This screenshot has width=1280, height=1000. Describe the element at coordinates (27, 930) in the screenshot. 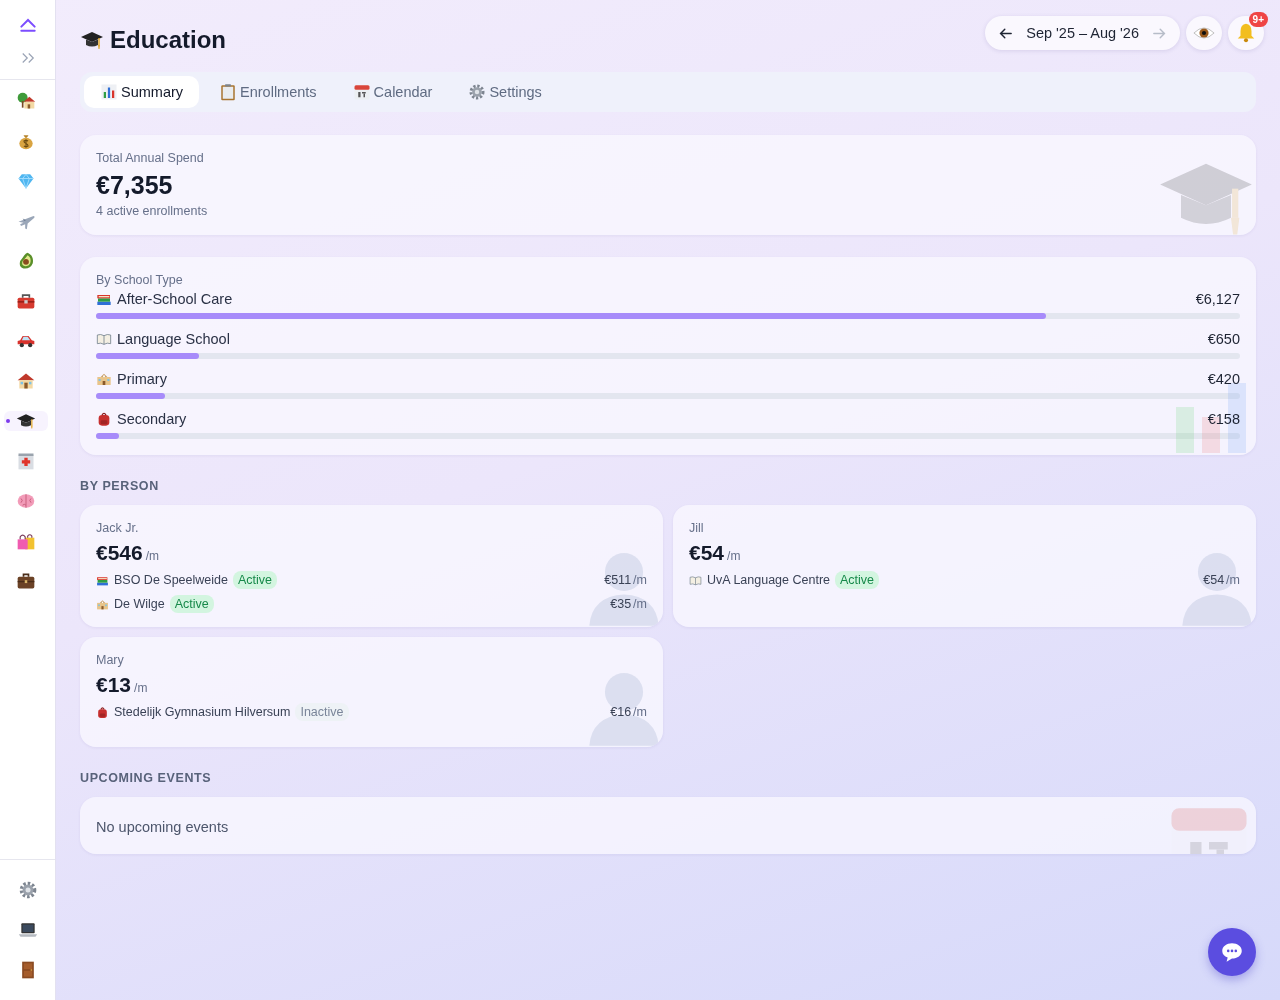

I see `laptop-icon` at that location.